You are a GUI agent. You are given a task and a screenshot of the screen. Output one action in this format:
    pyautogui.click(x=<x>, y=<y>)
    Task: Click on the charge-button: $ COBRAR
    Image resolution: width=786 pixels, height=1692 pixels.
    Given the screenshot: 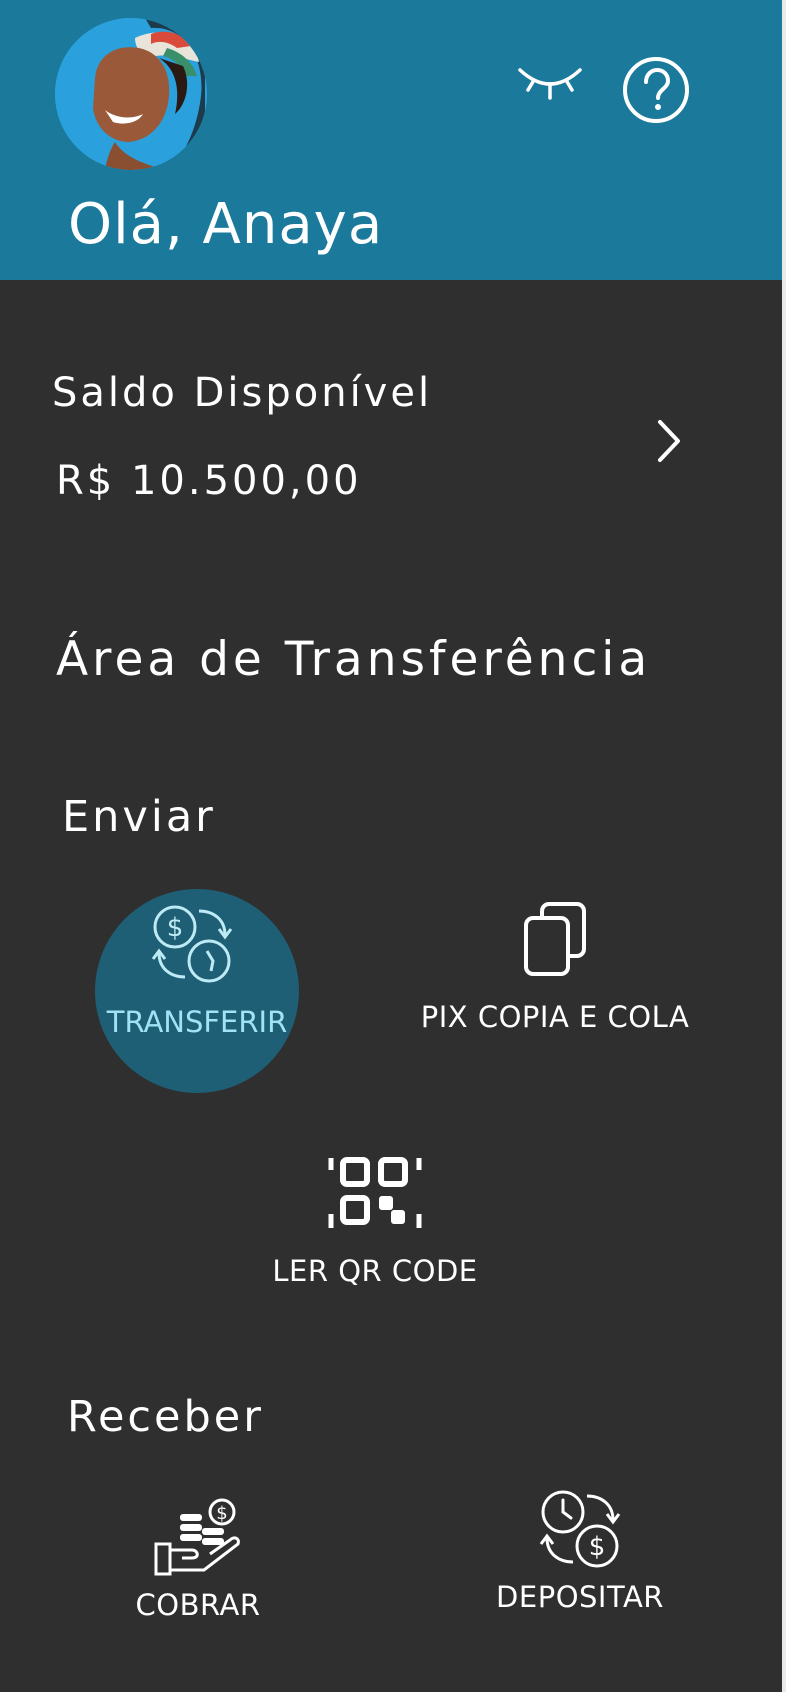 What is the action you would take?
    pyautogui.click(x=198, y=1558)
    